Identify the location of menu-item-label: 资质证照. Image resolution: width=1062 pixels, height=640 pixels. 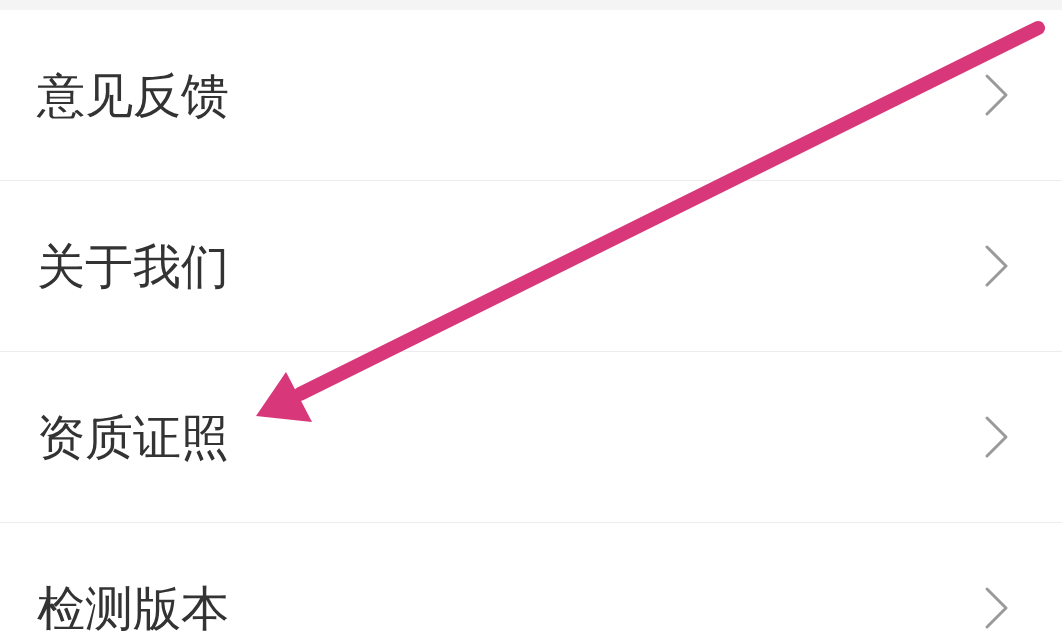
(133, 437).